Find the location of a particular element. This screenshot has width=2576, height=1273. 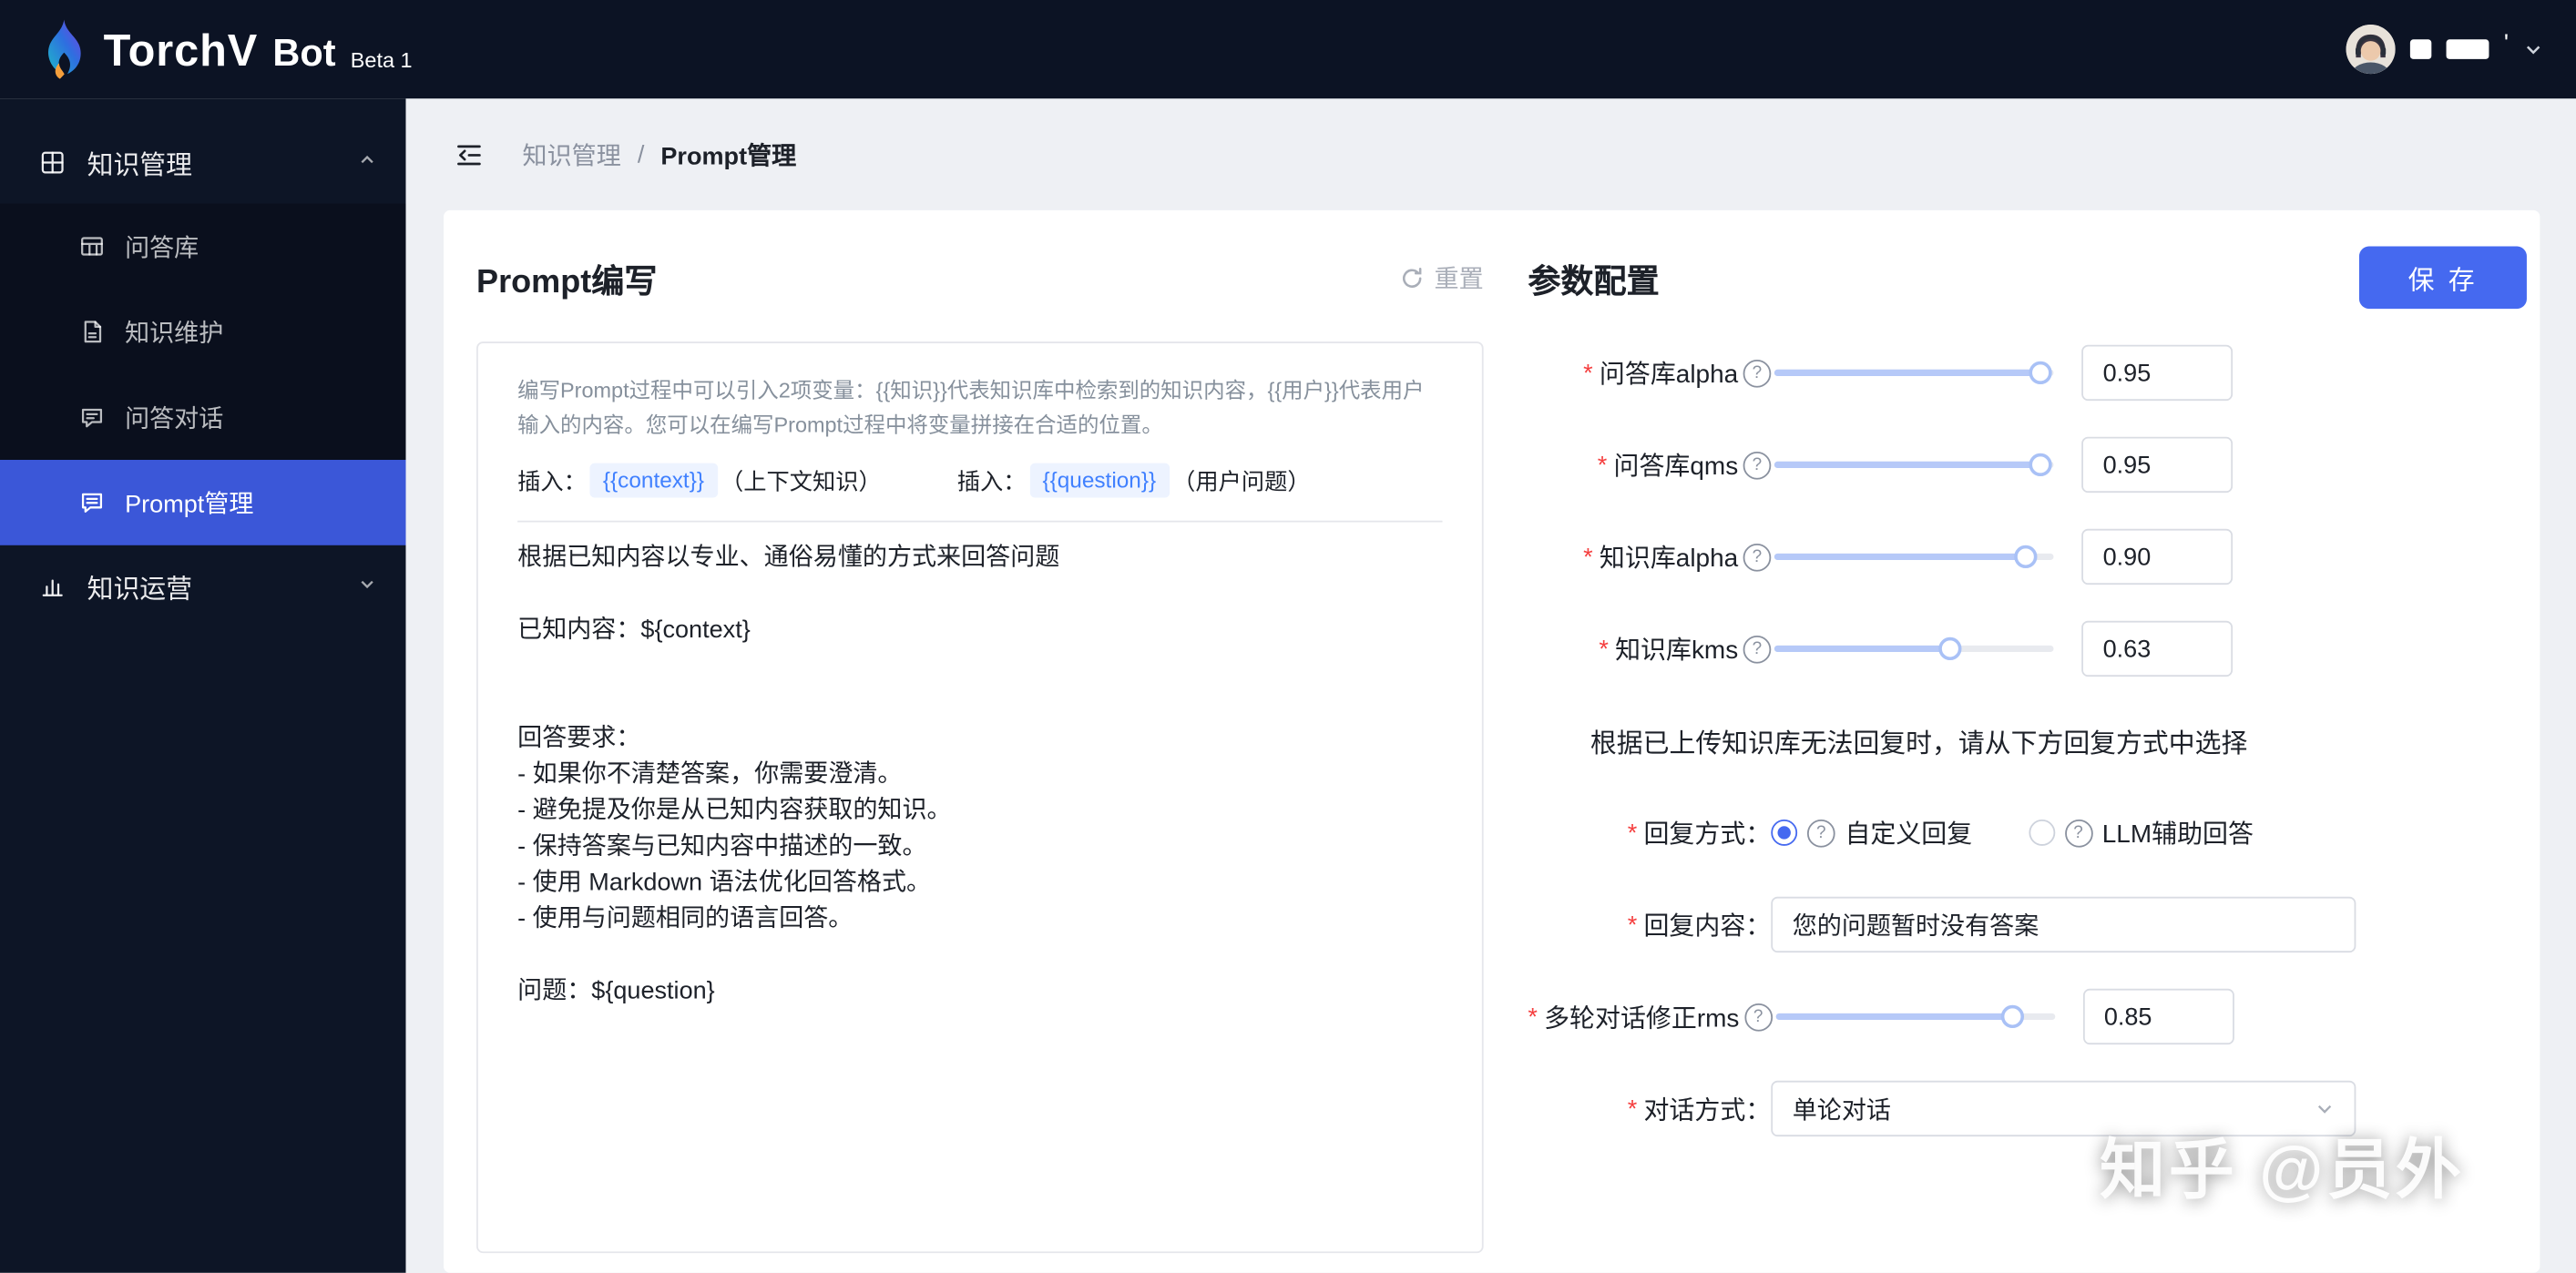

field-label: * 知识库kms ? is located at coordinates (1650, 649).